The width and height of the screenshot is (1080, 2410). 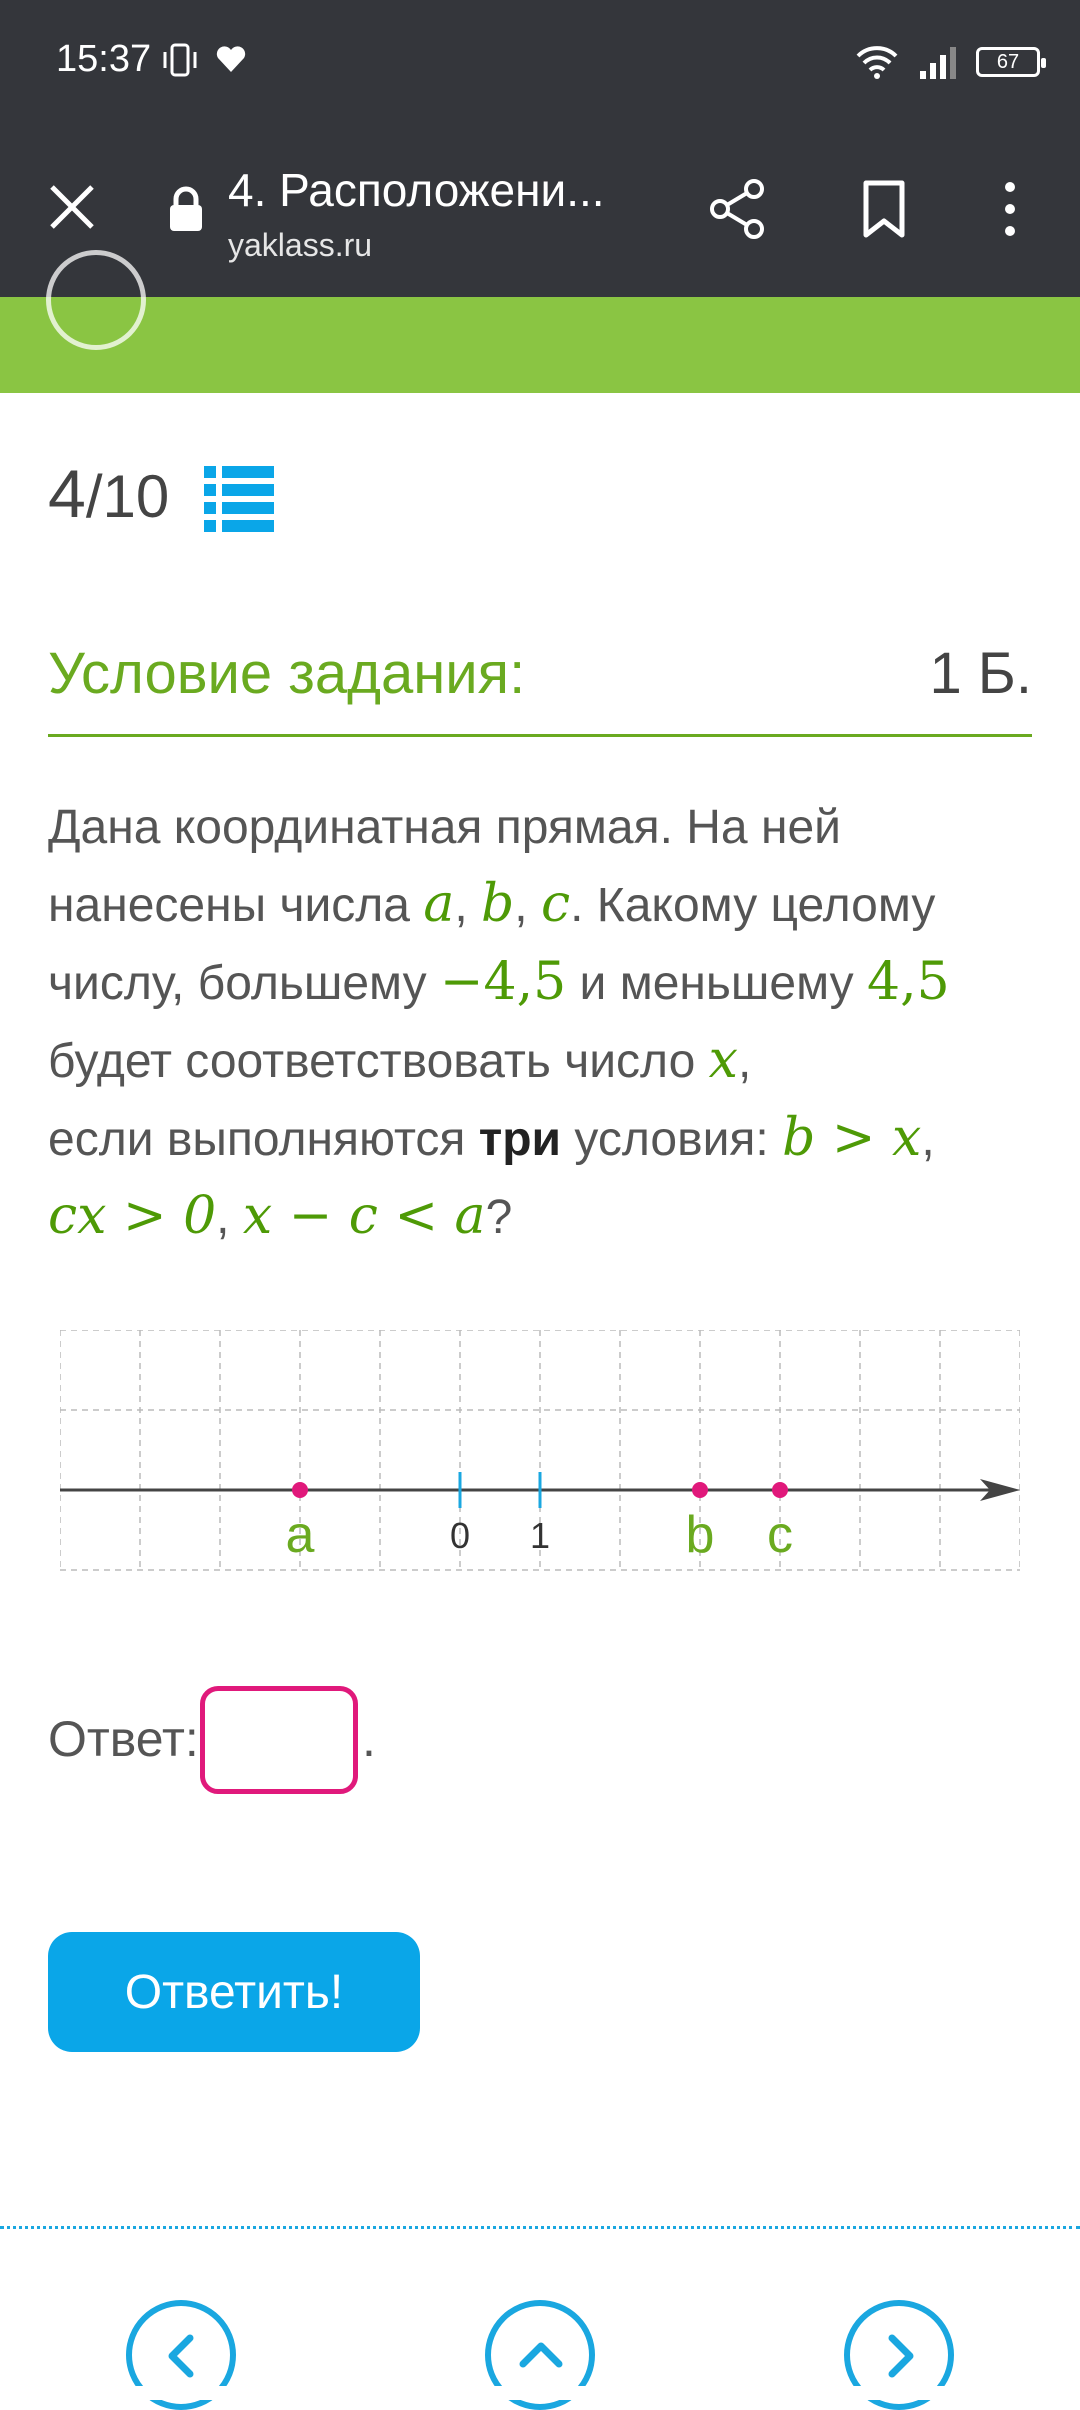 I want to click on bookmark-icon, so click(x=884, y=209).